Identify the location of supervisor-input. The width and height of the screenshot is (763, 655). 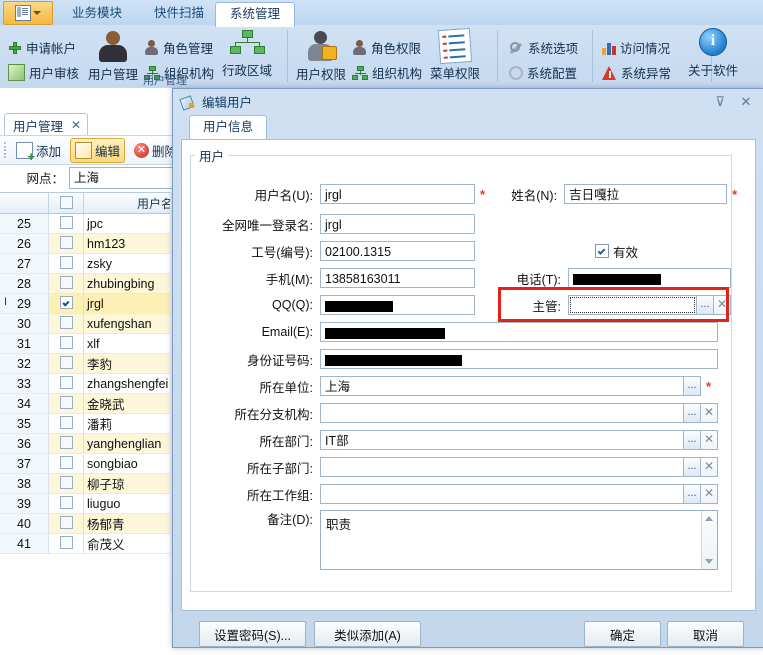
(632, 305).